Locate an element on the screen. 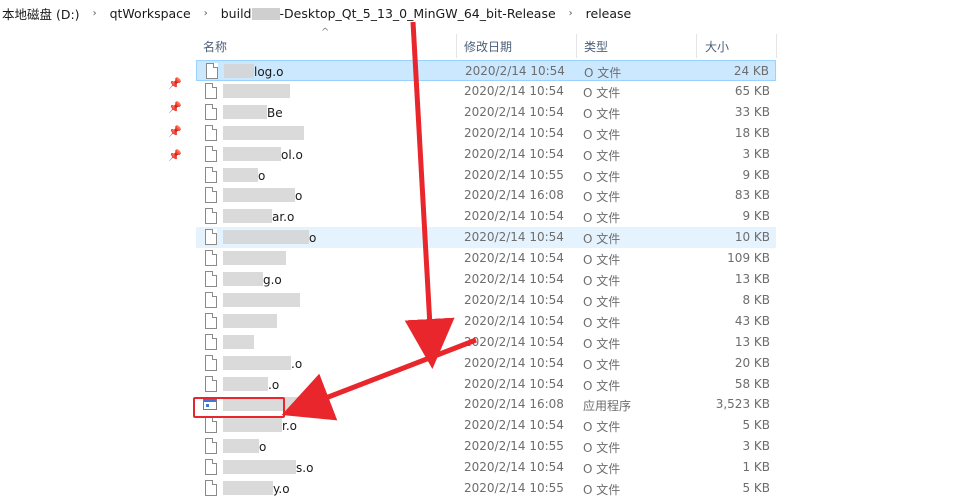 Image resolution: width=953 pixels, height=499 pixels. file-name: g.o is located at coordinates (252, 279).